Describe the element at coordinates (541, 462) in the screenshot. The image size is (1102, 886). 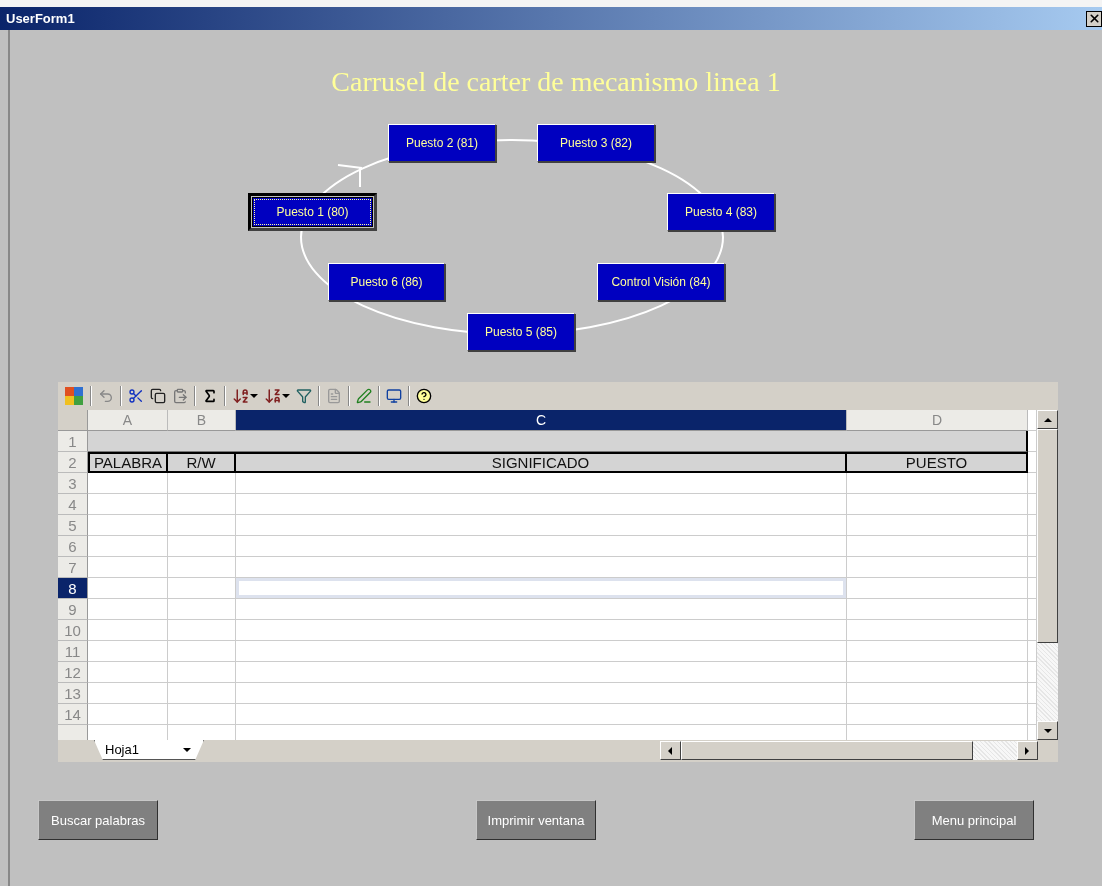
I see `header-cell: SIGNIFICADO` at that location.